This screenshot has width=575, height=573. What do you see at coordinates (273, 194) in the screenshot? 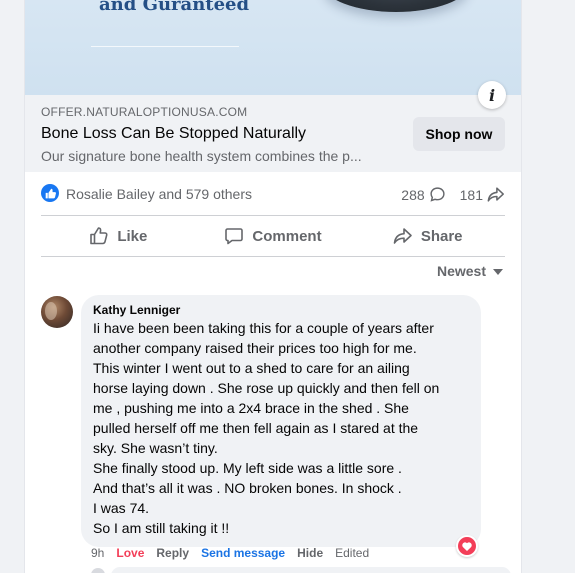
I see `reactions-bar: Rosalie Bailey and 579 others 288 181` at bounding box center [273, 194].